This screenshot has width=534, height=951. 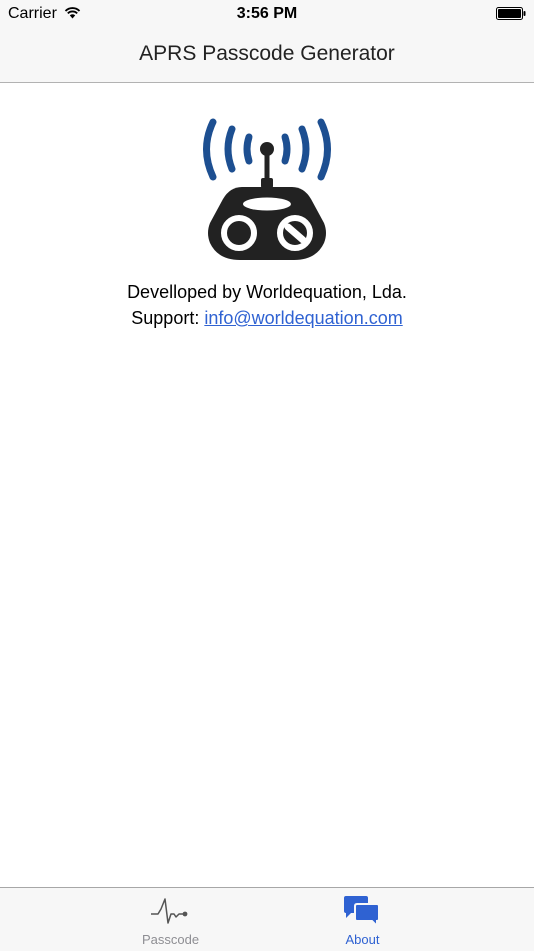 What do you see at coordinates (511, 13) in the screenshot?
I see `battery-icon` at bounding box center [511, 13].